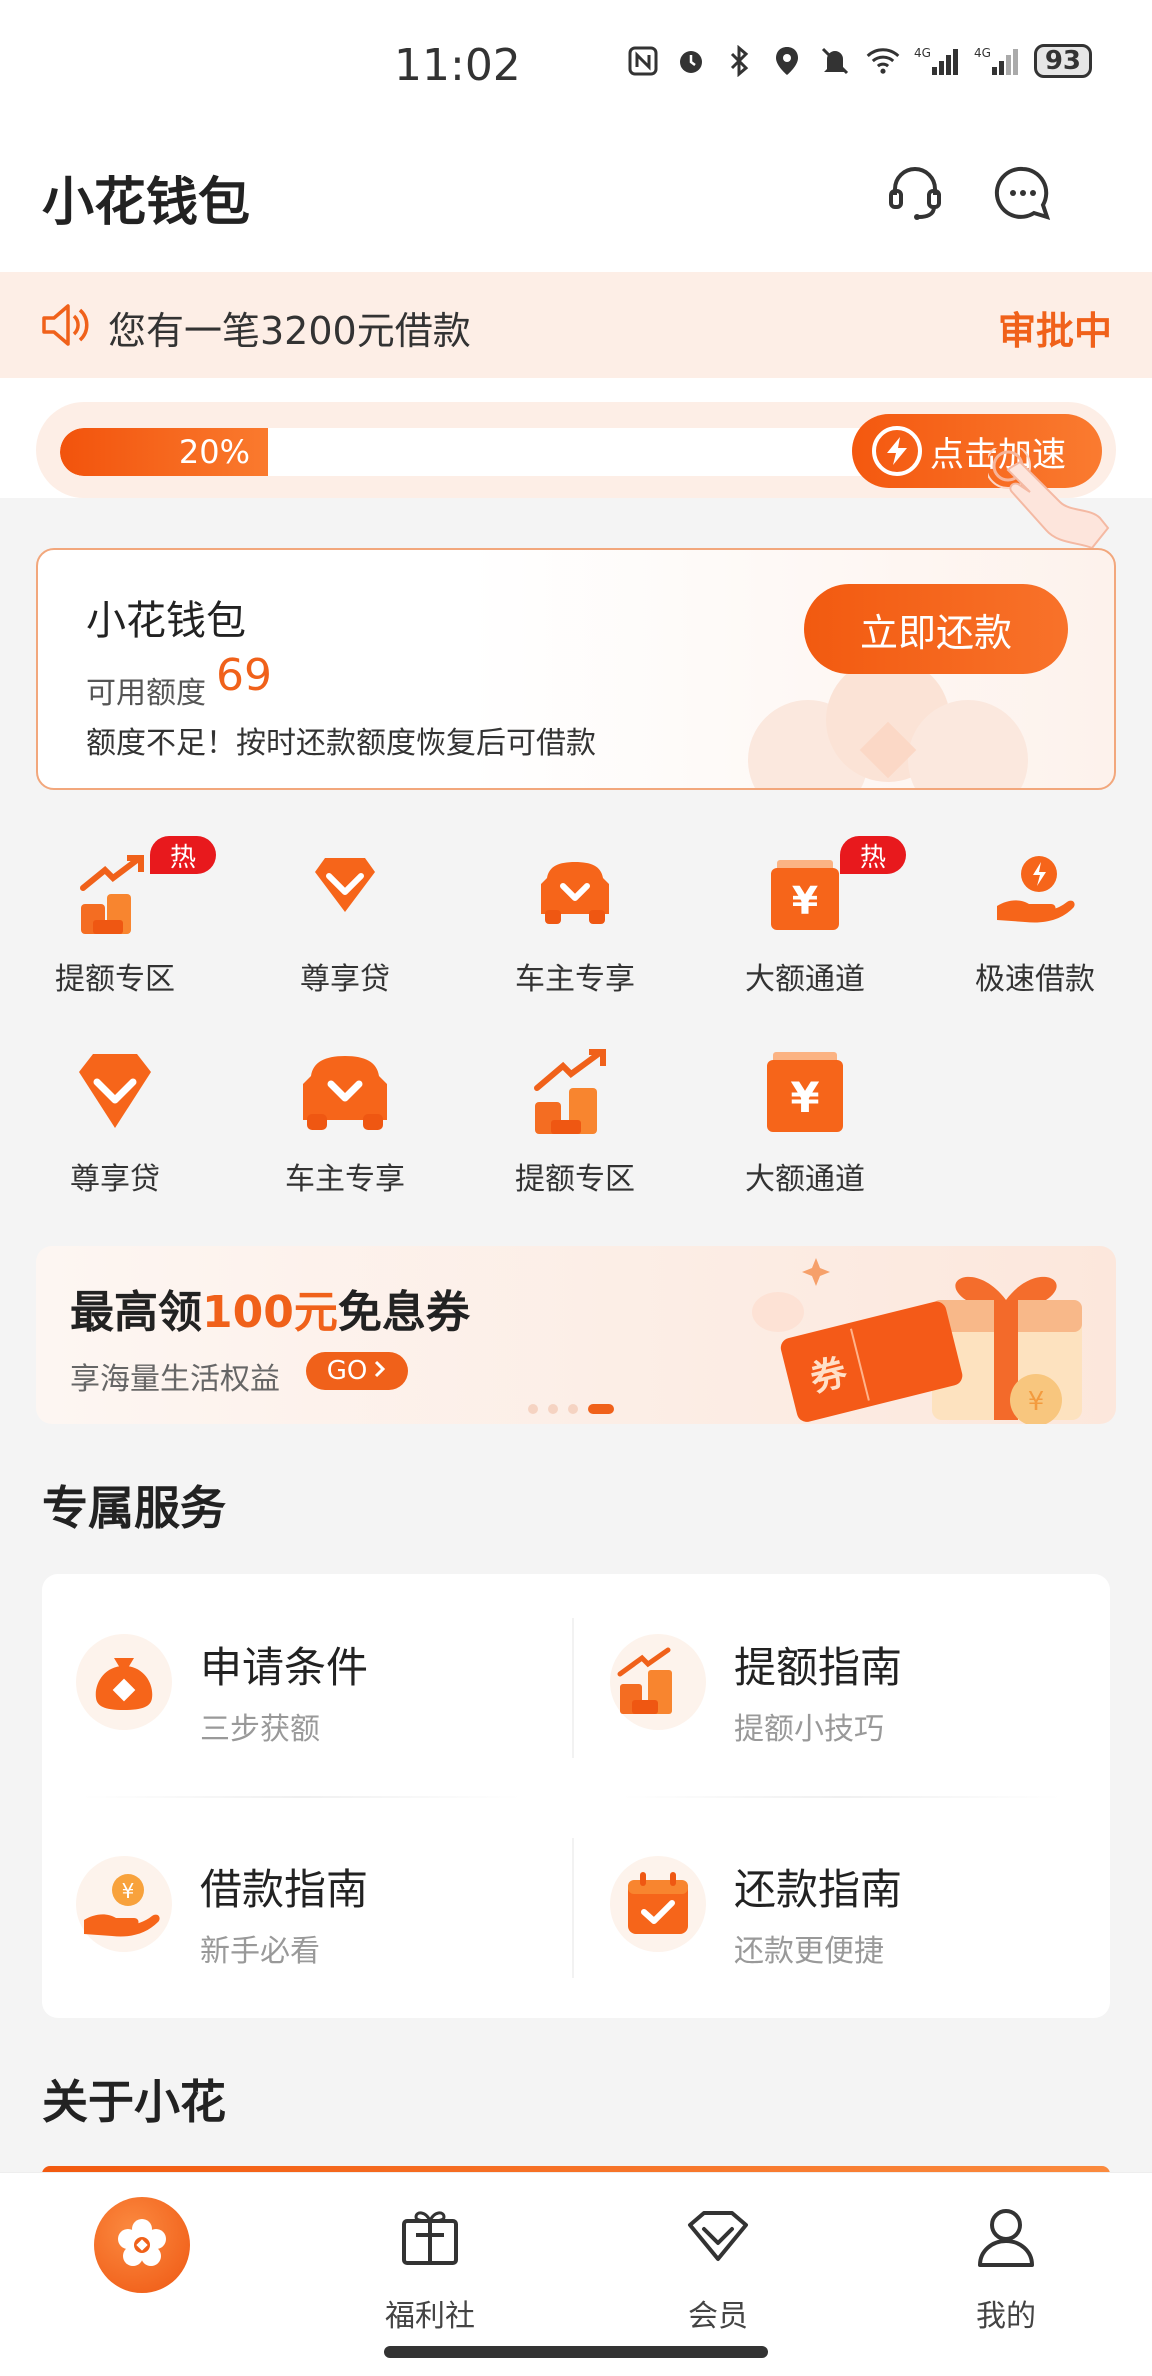 This screenshot has width=1152, height=2376. What do you see at coordinates (164, 452) in the screenshot?
I see `progress-fill: 20%` at bounding box center [164, 452].